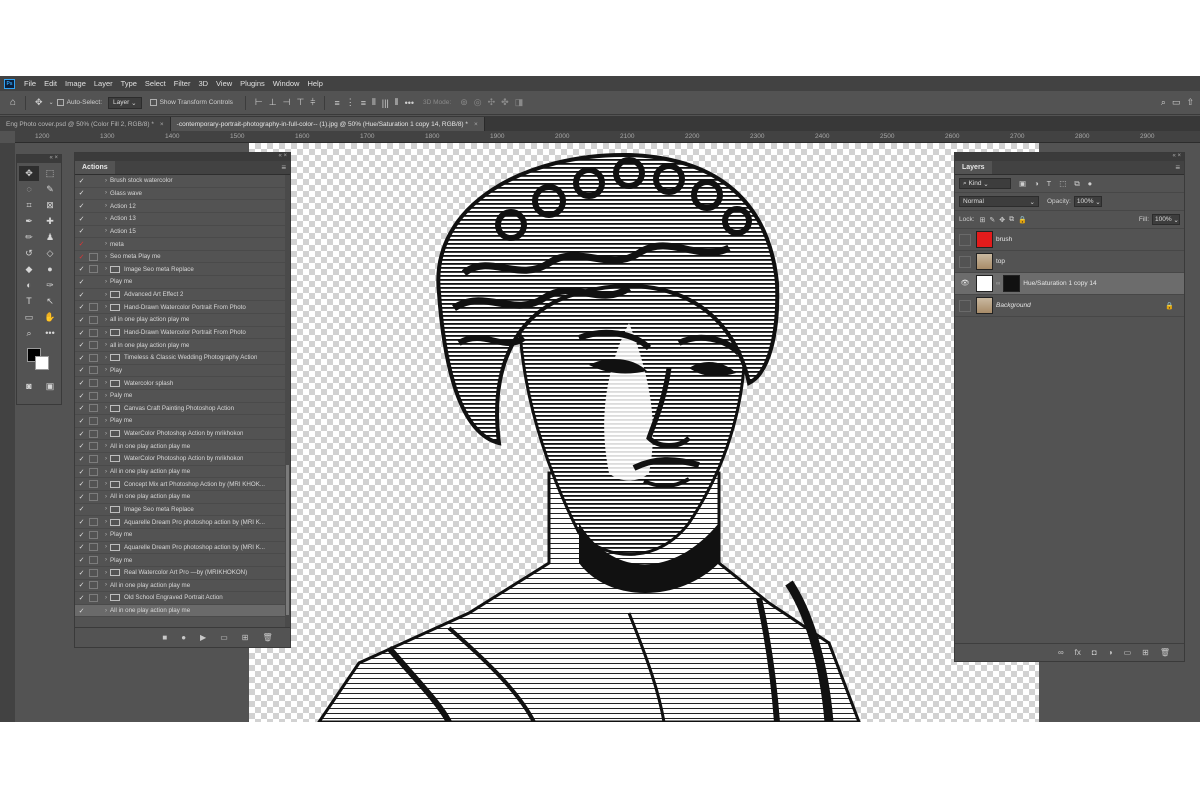 The height and width of the screenshot is (800, 1200). Describe the element at coordinates (350, 102) in the screenshot. I see `distribute-middle-icon: ⋮` at that location.